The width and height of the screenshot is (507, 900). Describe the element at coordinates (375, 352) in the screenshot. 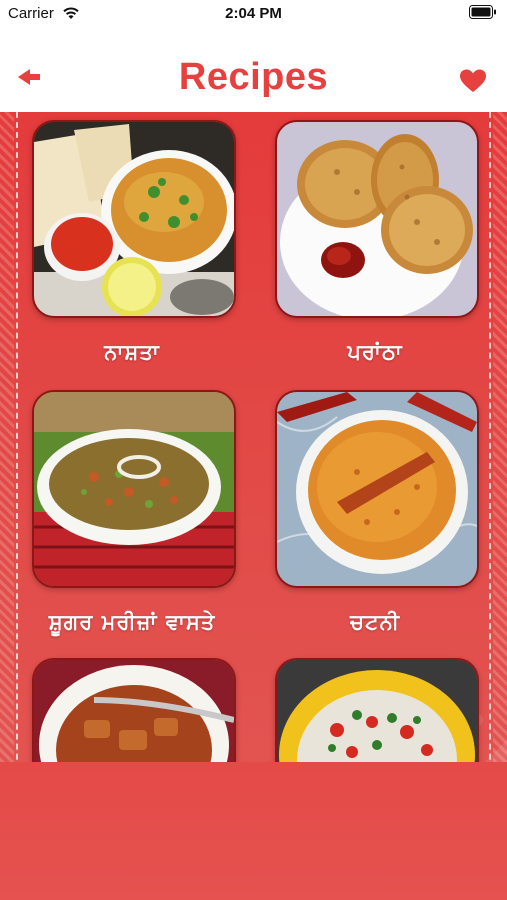

I see `category-label-paratha: ਪਰਾਂਠਾ` at that location.